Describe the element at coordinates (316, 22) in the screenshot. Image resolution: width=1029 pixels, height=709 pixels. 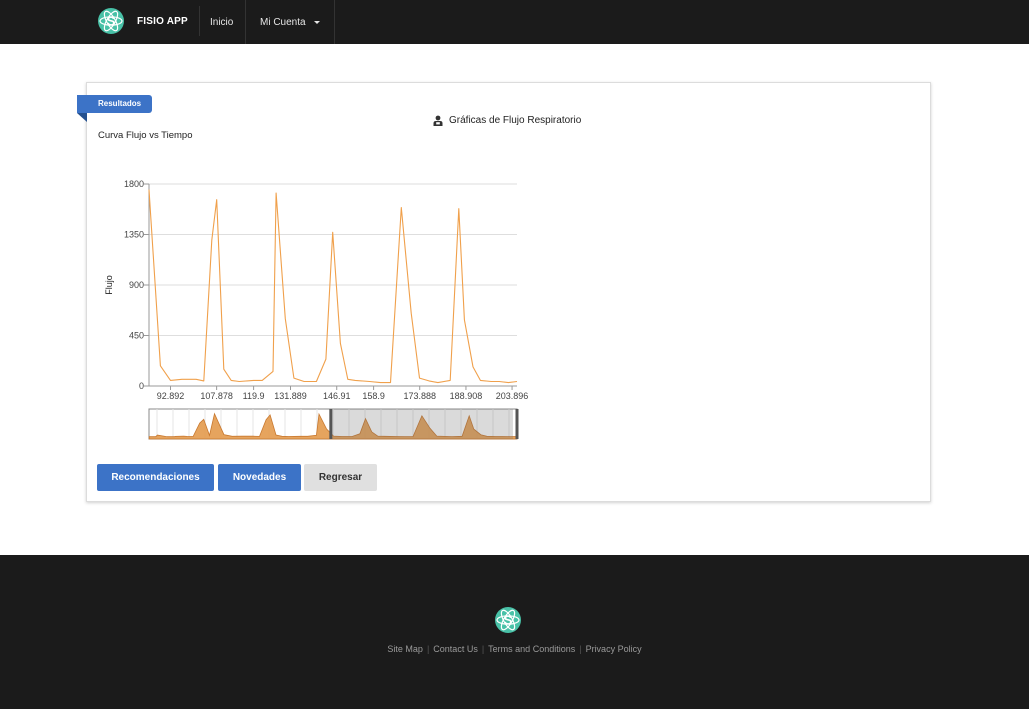
I see `chevron-down-icon` at that location.